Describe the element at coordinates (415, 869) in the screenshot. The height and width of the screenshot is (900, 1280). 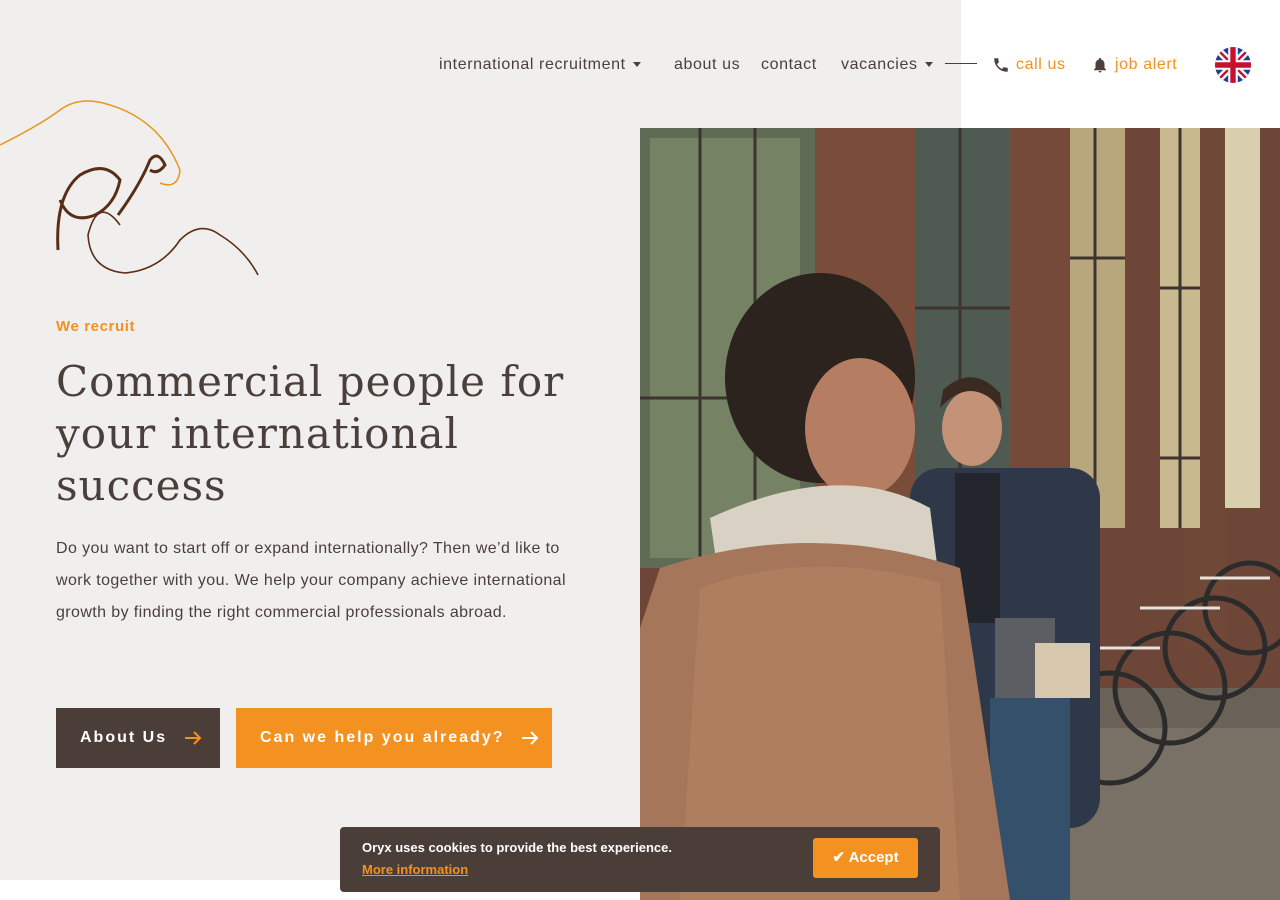
I see `cookie-more-info-link: More information` at that location.